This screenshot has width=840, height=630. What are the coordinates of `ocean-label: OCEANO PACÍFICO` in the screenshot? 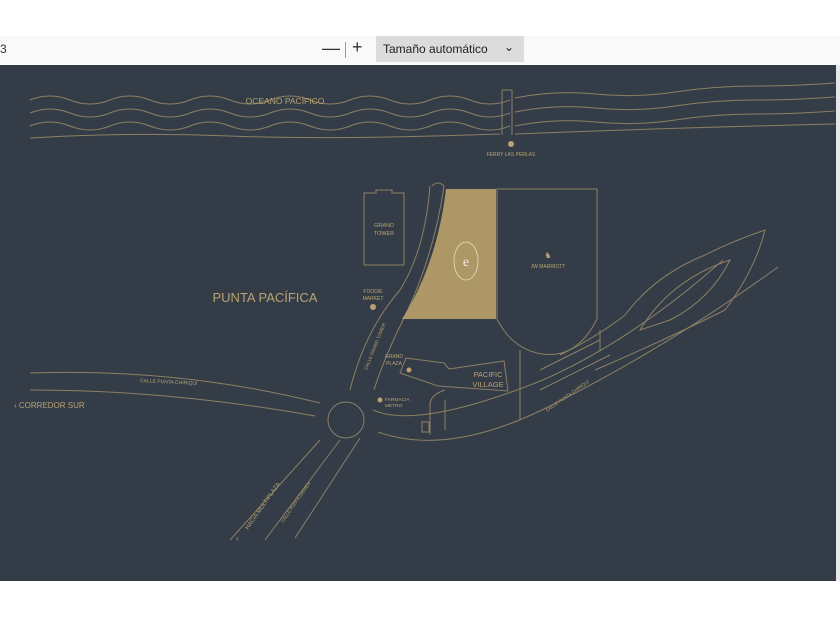 It's located at (285, 101).